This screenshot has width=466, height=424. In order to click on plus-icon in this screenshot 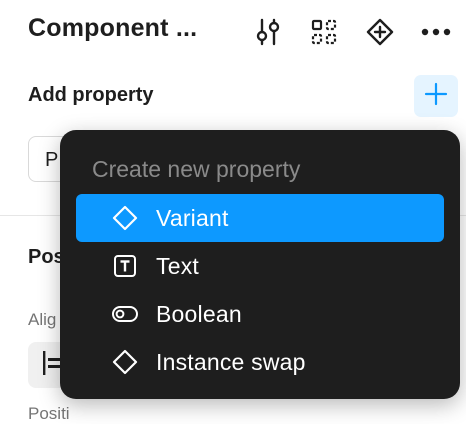, I will do `click(436, 96)`.